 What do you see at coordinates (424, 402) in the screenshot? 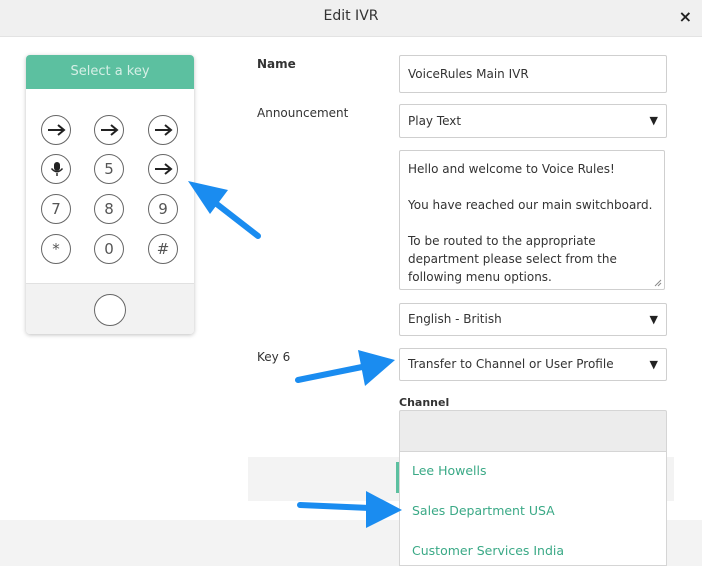
I see `channel-label: Channel` at bounding box center [424, 402].